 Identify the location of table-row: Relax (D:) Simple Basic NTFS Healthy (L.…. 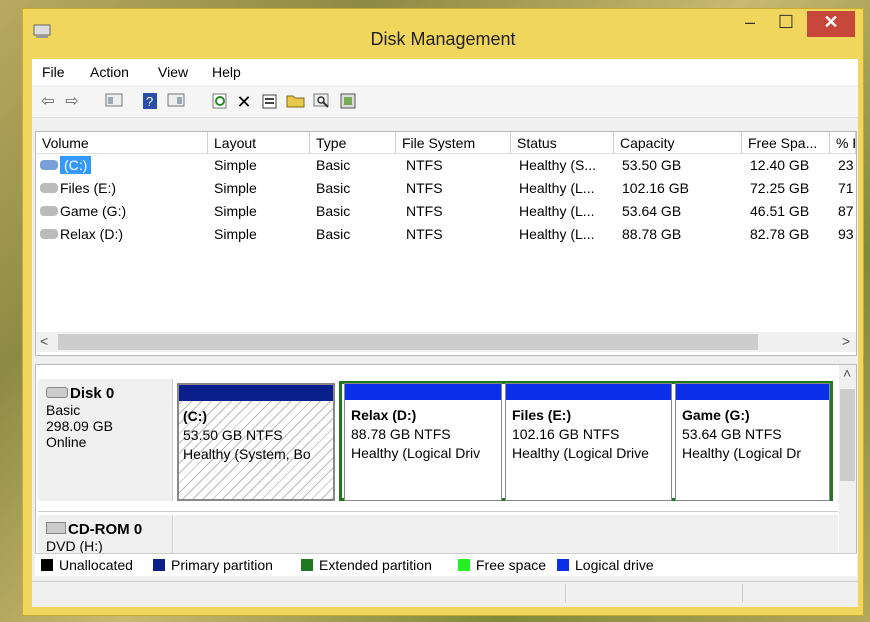
(446, 234).